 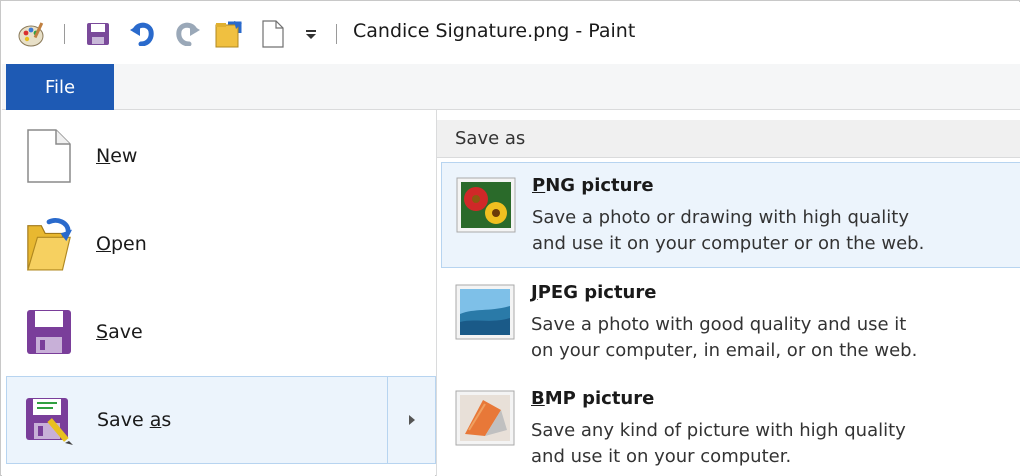 What do you see at coordinates (593, 398) in the screenshot?
I see `submenu-item-title: BMP picture` at bounding box center [593, 398].